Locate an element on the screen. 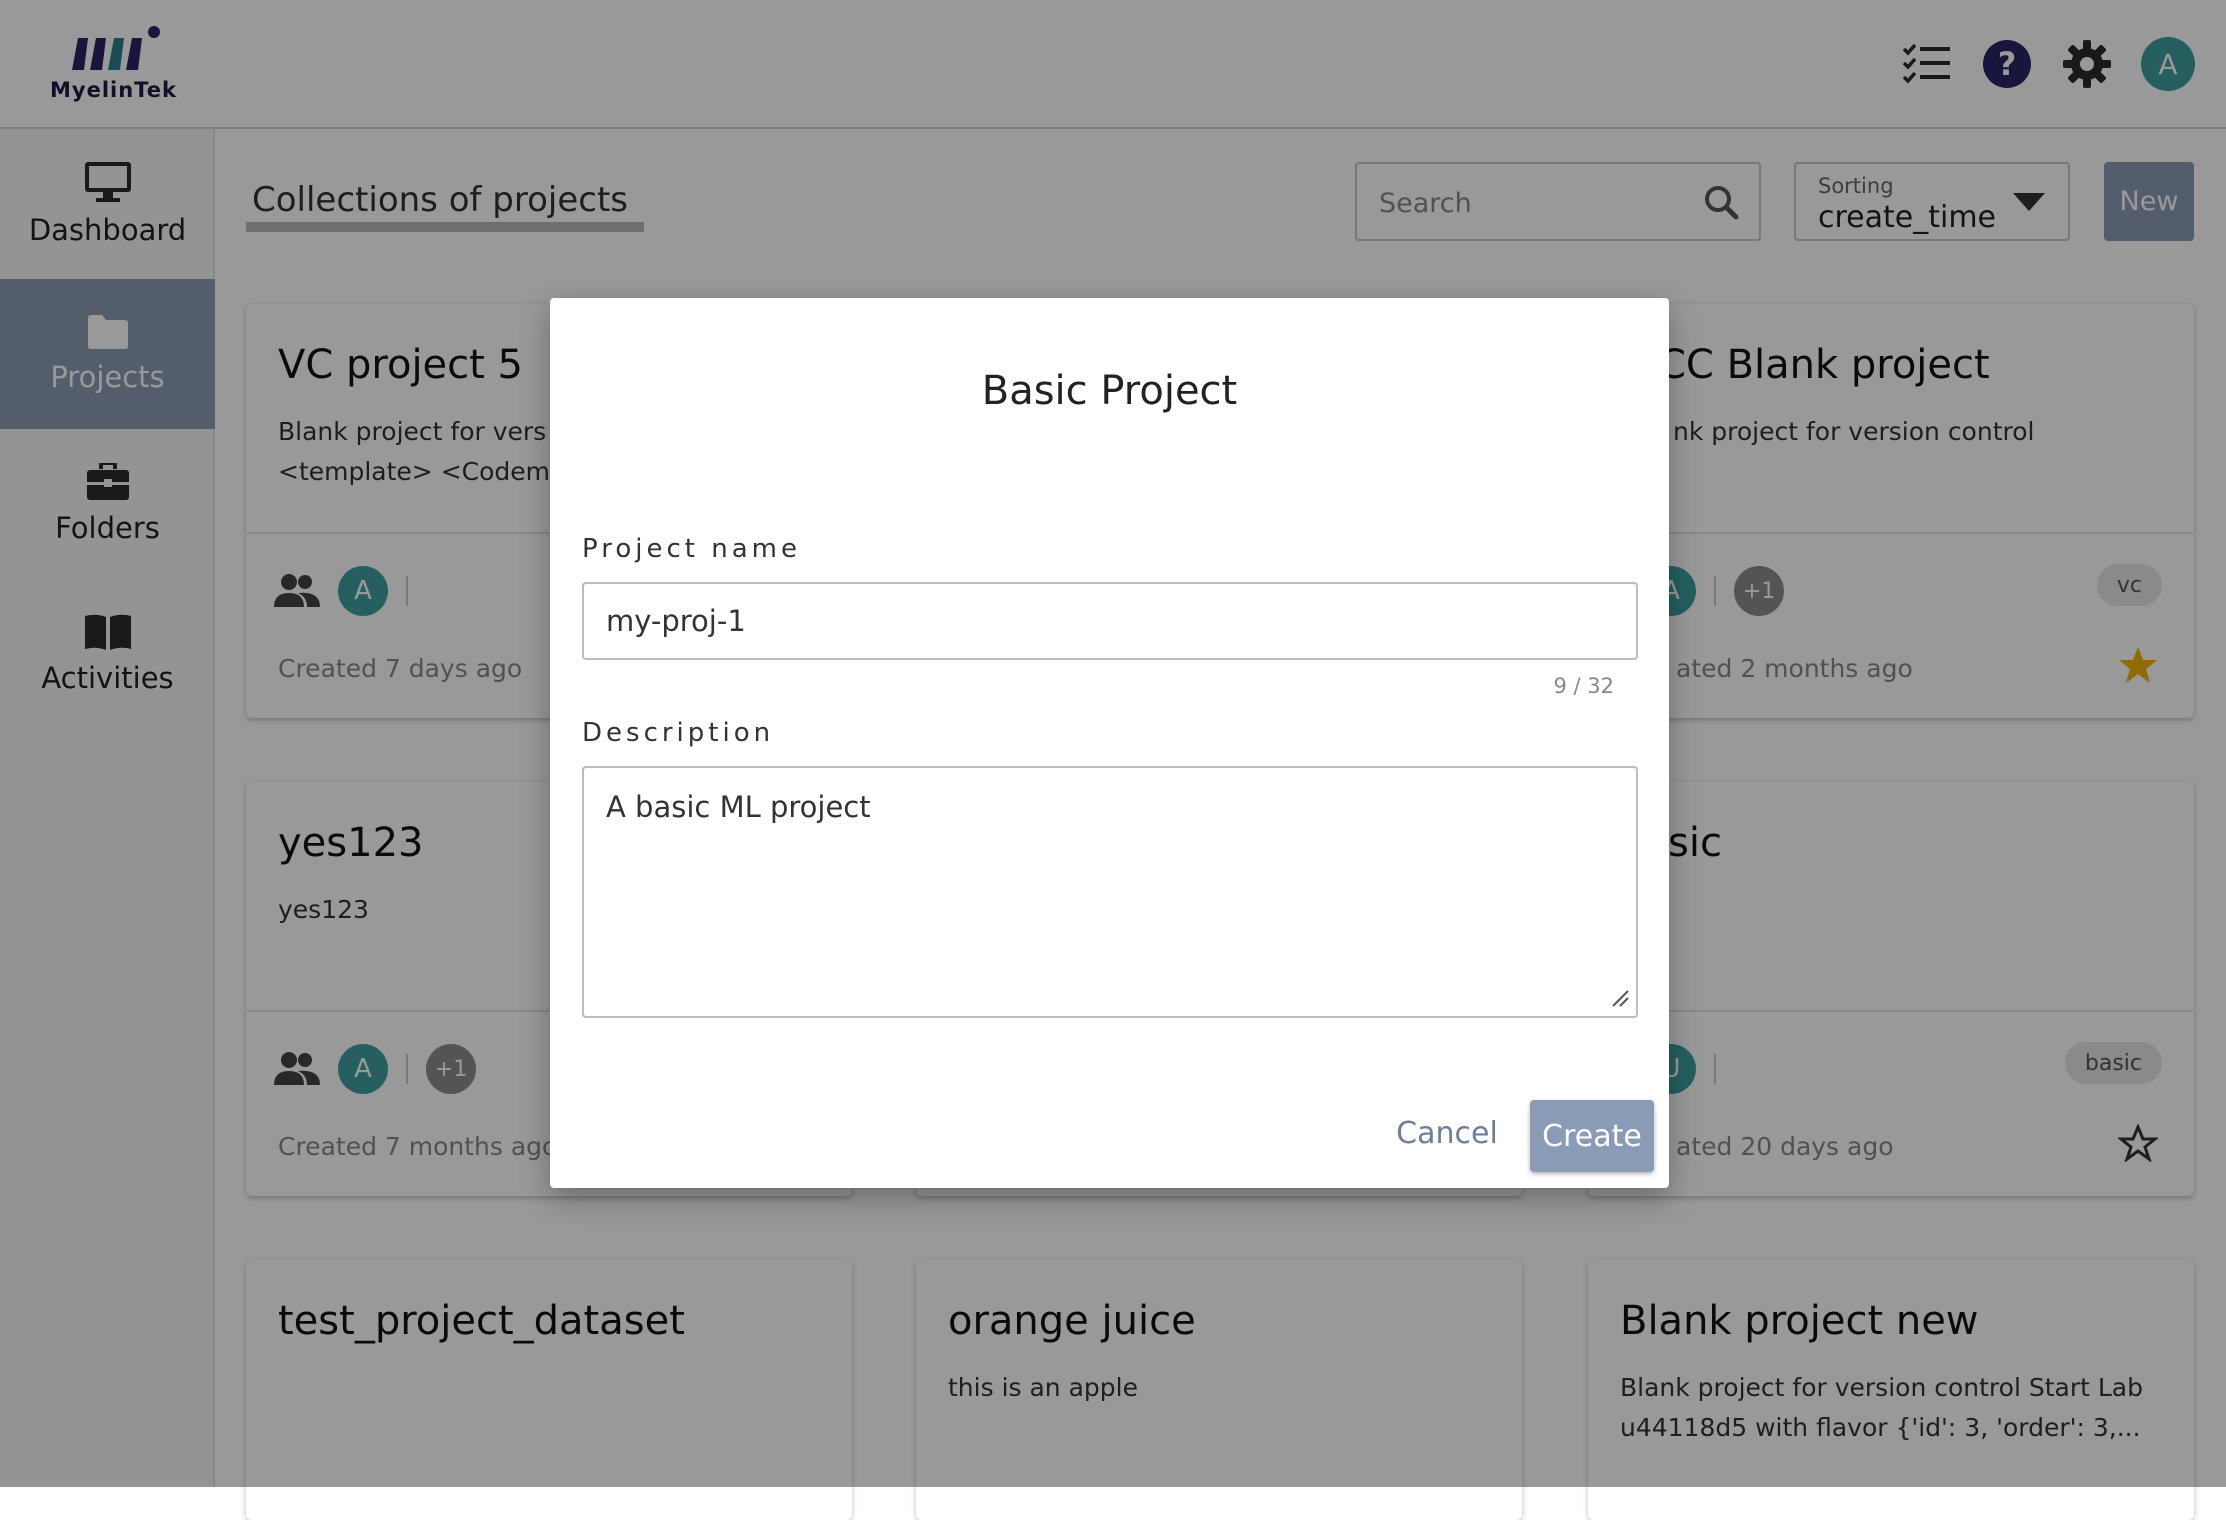  project-name-input: my-proj-1 is located at coordinates (1110, 621).